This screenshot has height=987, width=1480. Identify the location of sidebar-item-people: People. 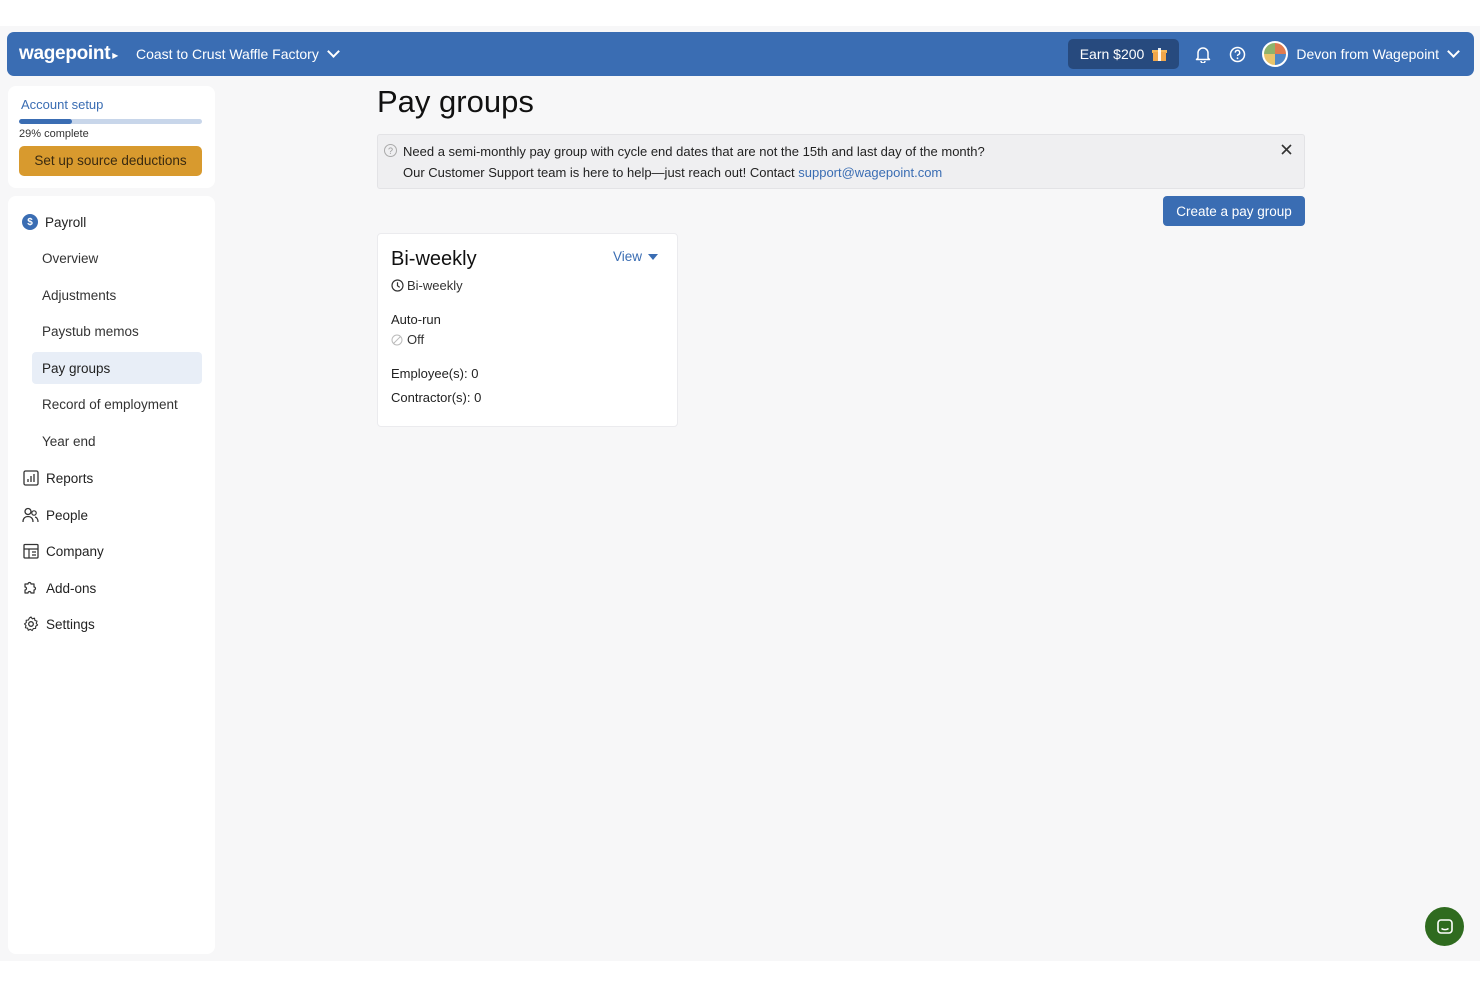
(55, 515).